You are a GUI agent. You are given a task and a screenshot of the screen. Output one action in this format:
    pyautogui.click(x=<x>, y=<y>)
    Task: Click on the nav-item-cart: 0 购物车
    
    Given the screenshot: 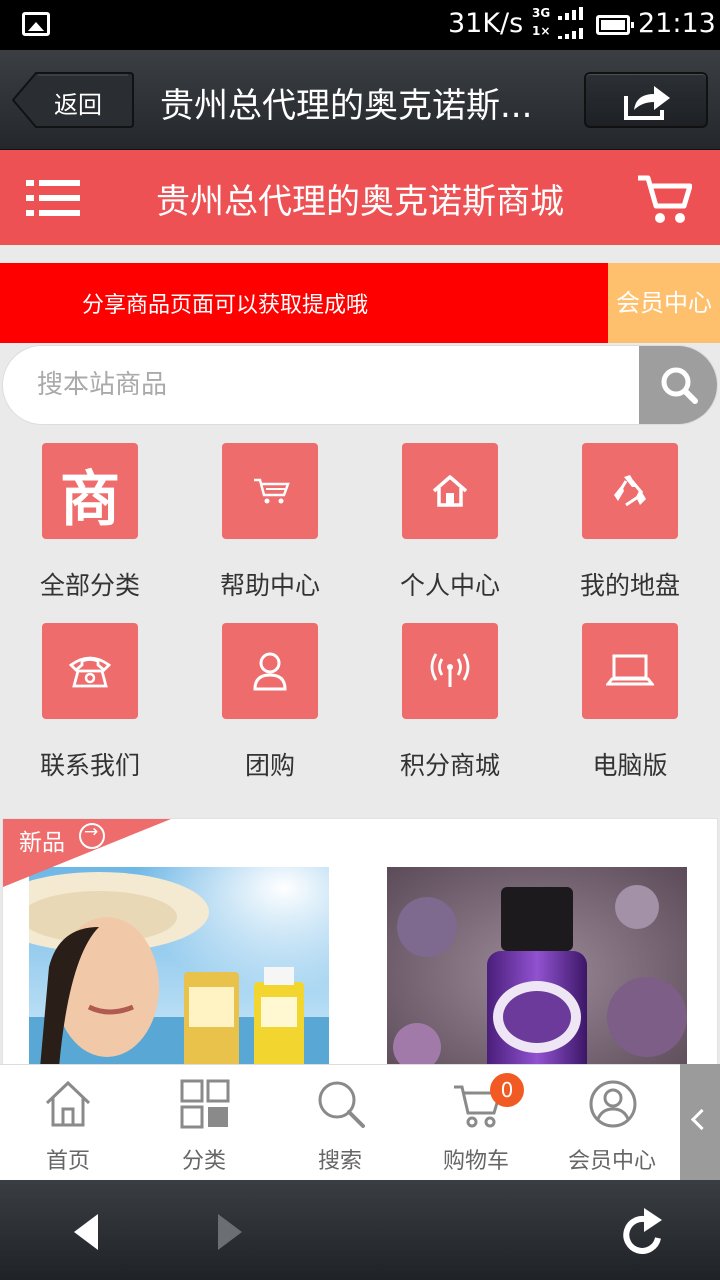 What is the action you would take?
    pyautogui.click(x=476, y=1123)
    